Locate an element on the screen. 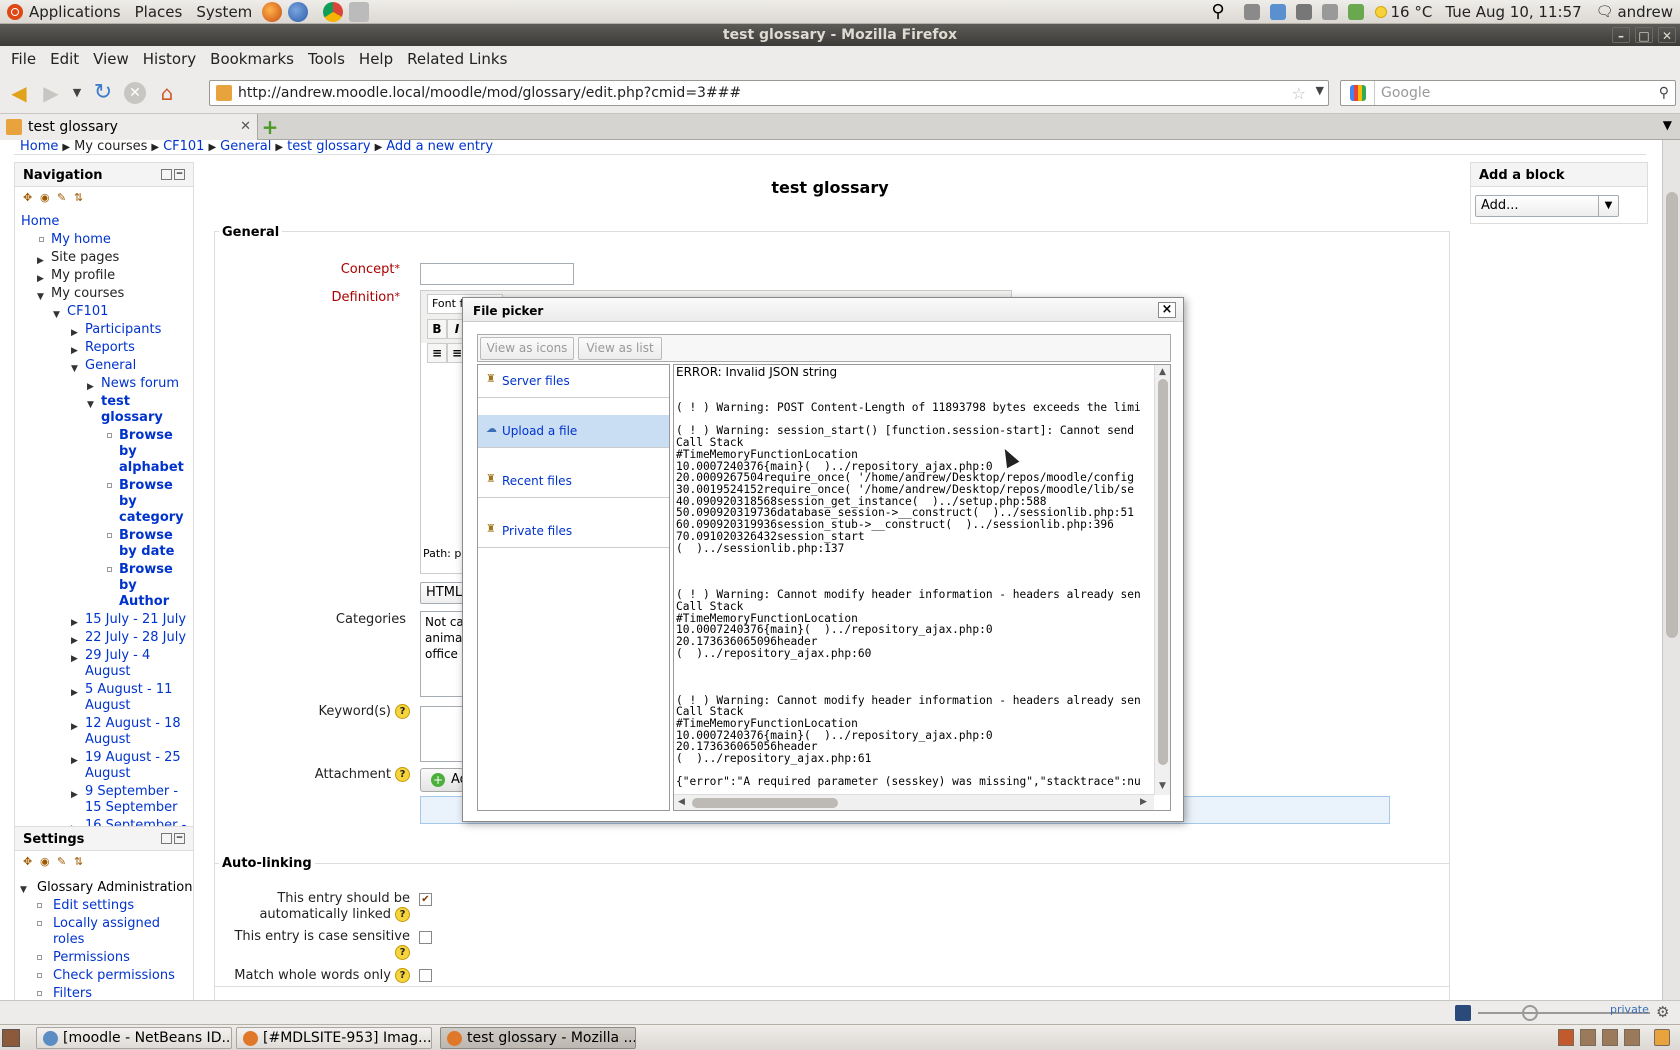  nav-item-label: News forum is located at coordinates (140, 383).